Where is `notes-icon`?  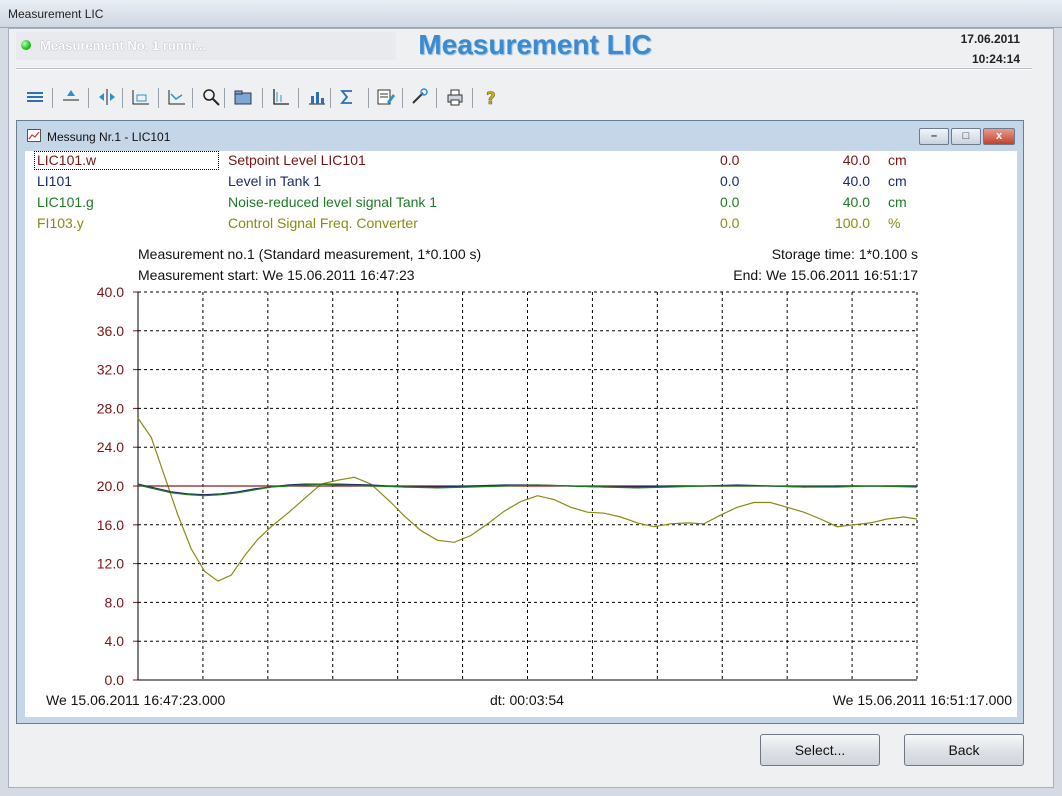 notes-icon is located at coordinates (385, 97).